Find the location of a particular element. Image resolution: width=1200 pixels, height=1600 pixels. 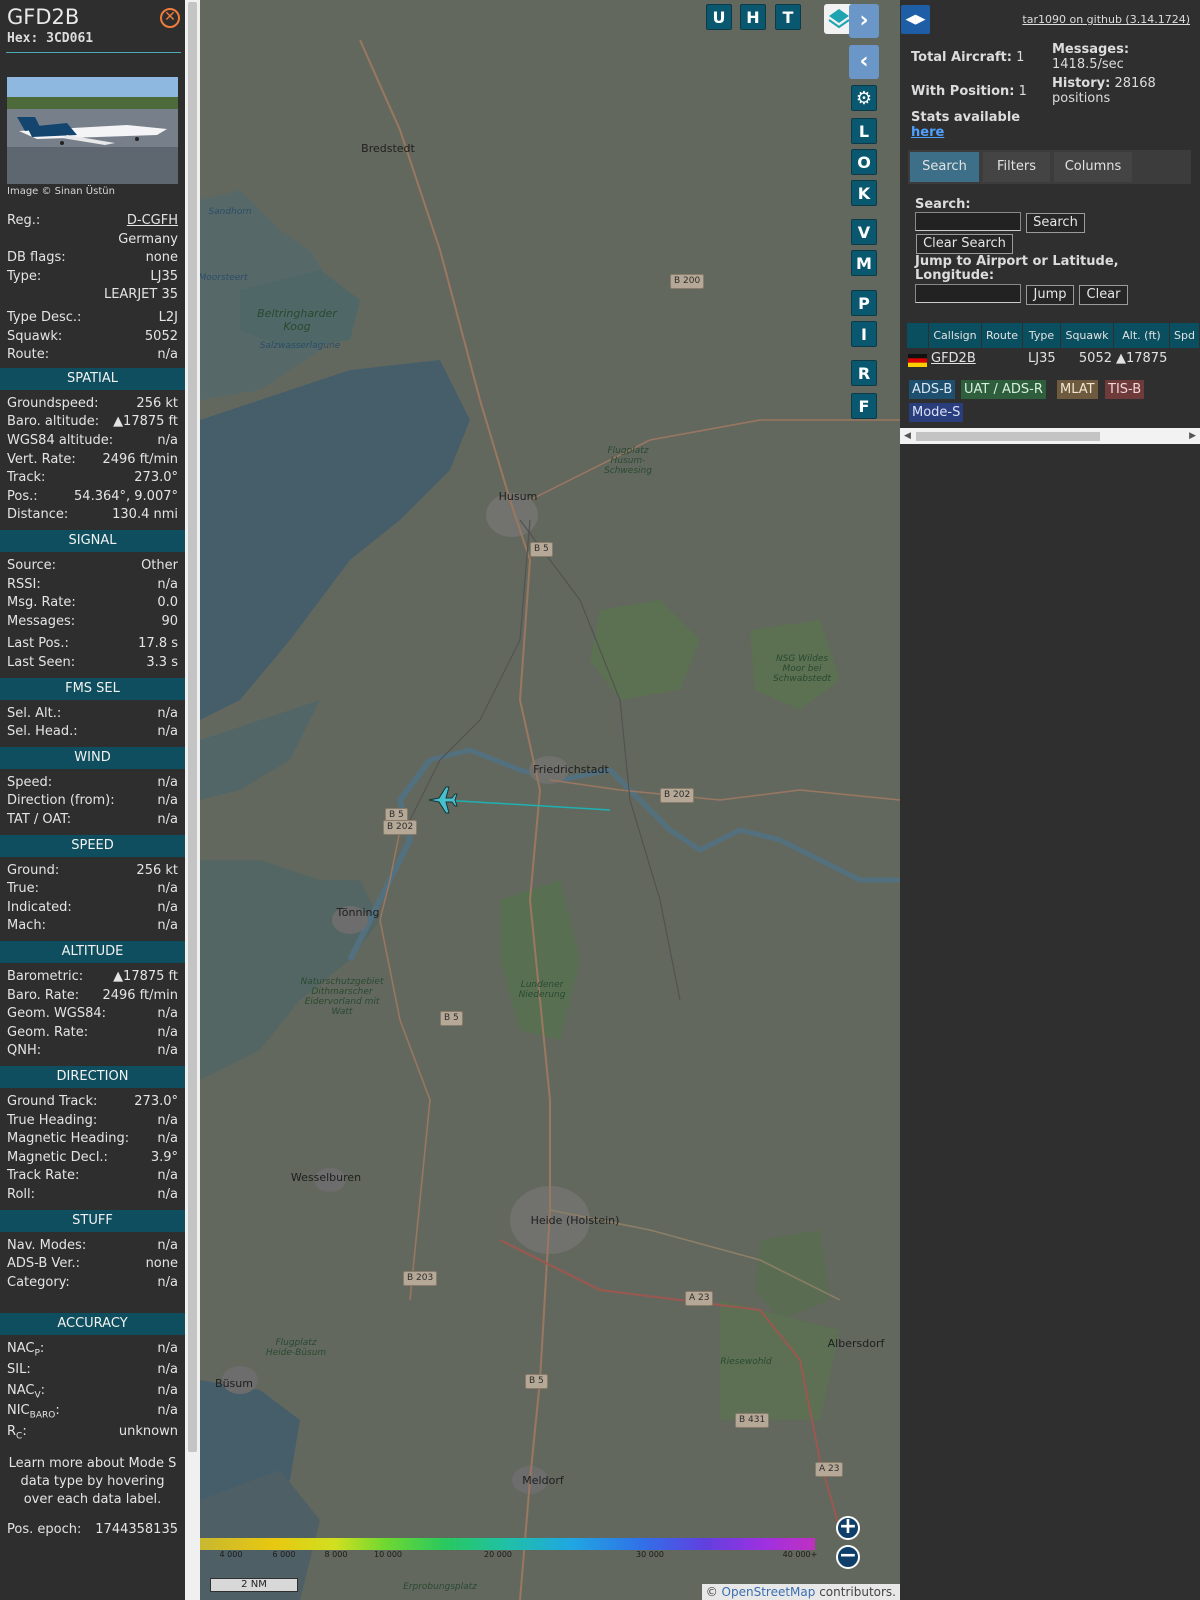

info-row-label: True: is located at coordinates (23, 889).